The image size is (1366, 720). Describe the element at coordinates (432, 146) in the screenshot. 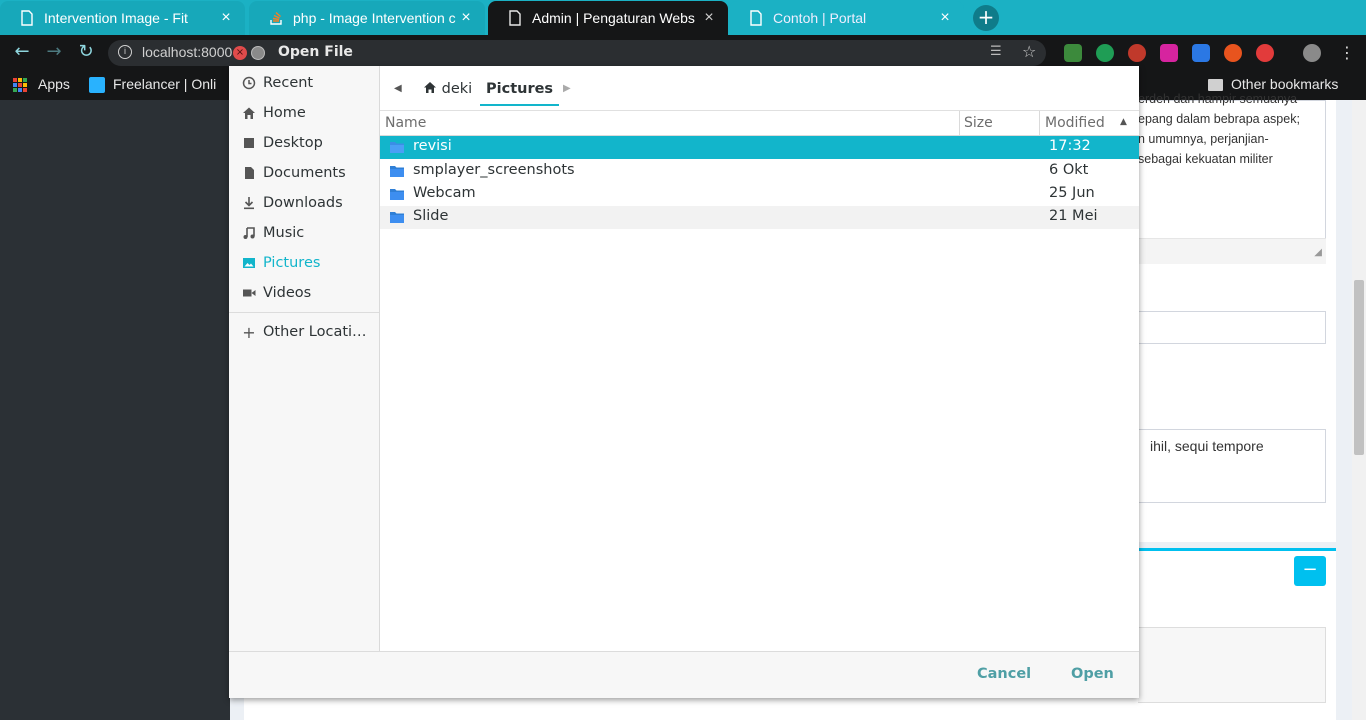

I see `file-name: revisi` at that location.